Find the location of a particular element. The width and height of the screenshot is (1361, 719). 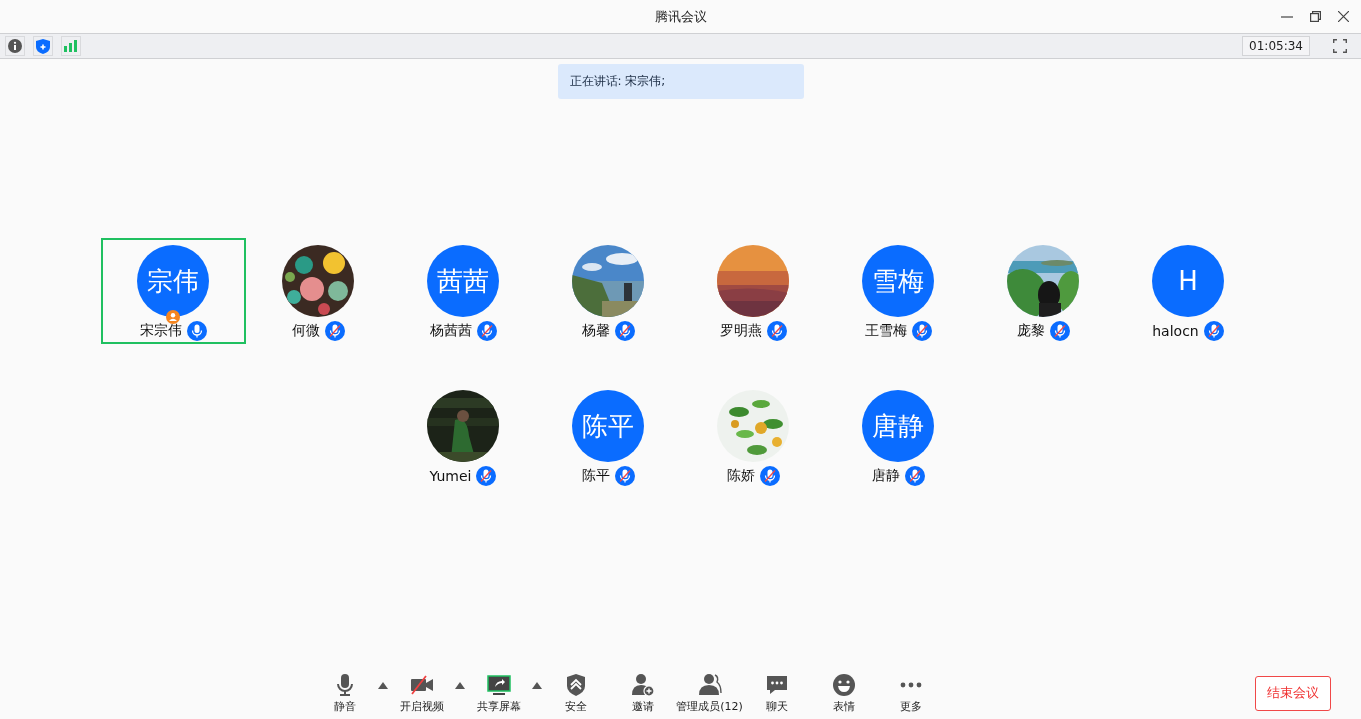

window-title: 腾讯会议 is located at coordinates (680, 16).